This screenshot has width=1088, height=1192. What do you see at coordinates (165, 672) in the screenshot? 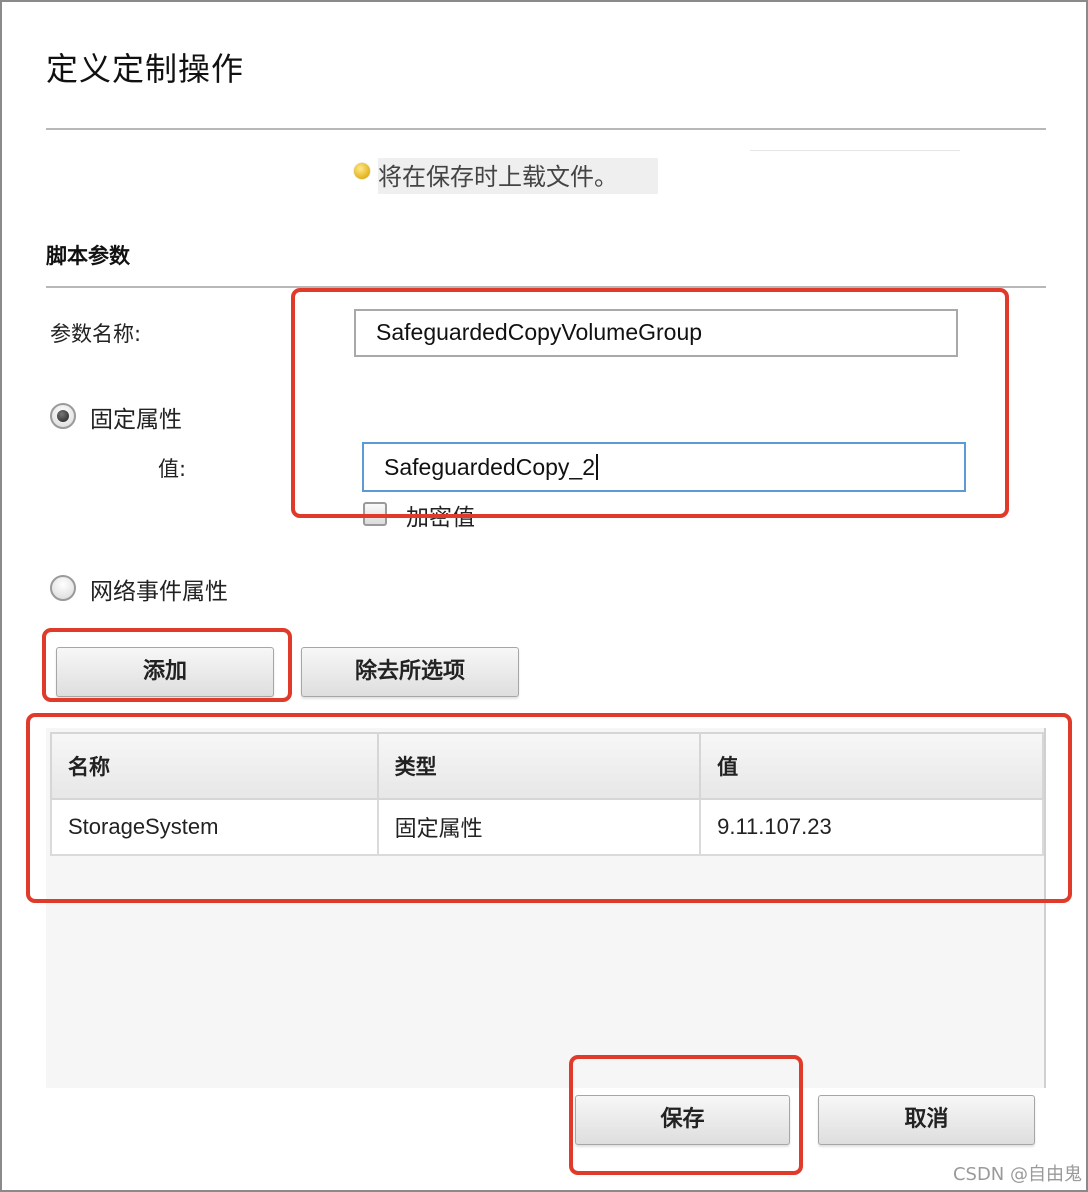
I see `add-button: 添加` at bounding box center [165, 672].